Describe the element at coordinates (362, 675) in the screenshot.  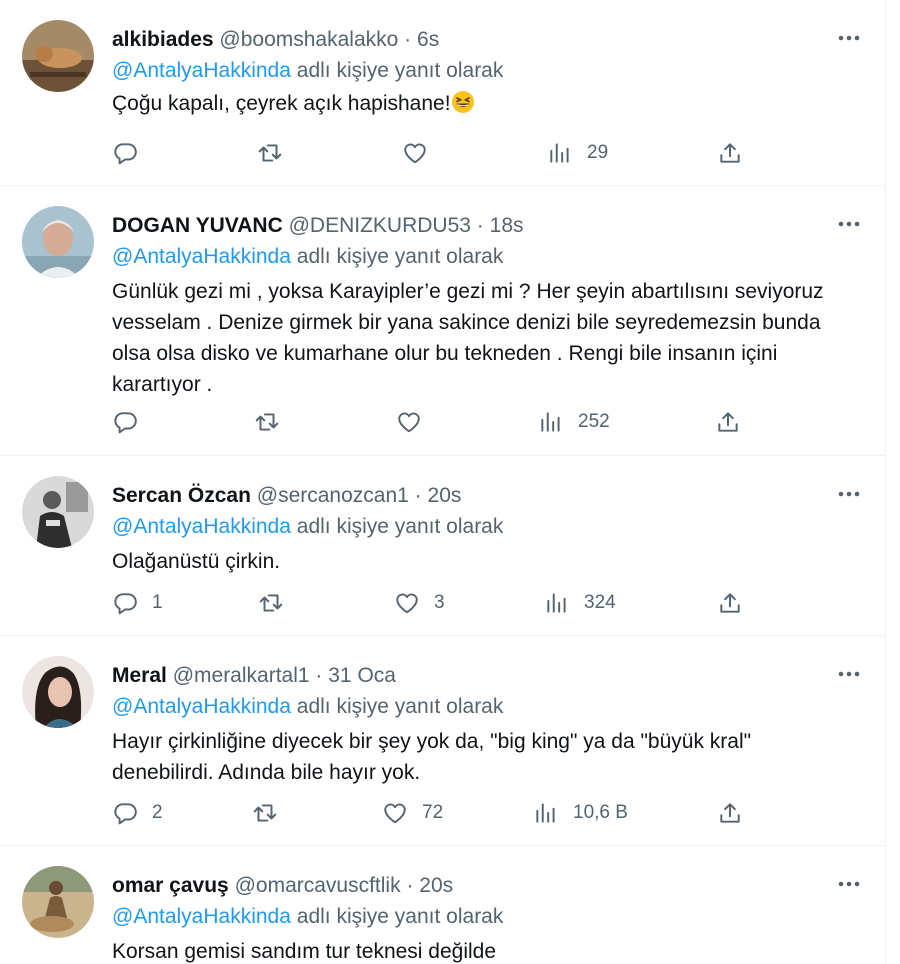
I see `timestamp: 31 Oca` at that location.